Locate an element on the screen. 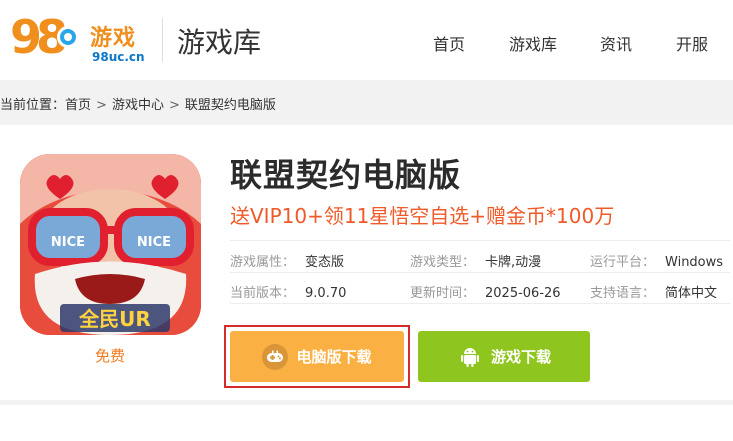 This screenshot has height=441, width=733. breadcrumb-current: 联盟契约电脑版 is located at coordinates (230, 105).